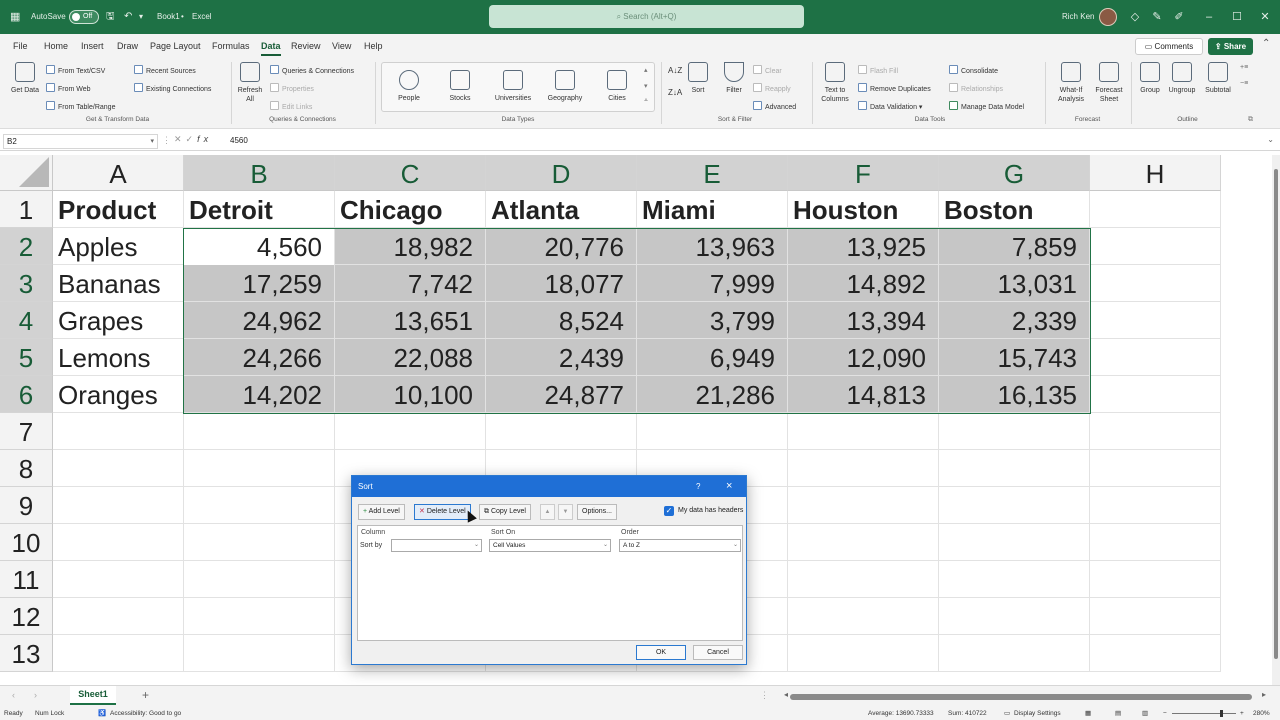 The image size is (1280, 720). What do you see at coordinates (92, 46) in the screenshot?
I see `tab-insert: Insert` at bounding box center [92, 46].